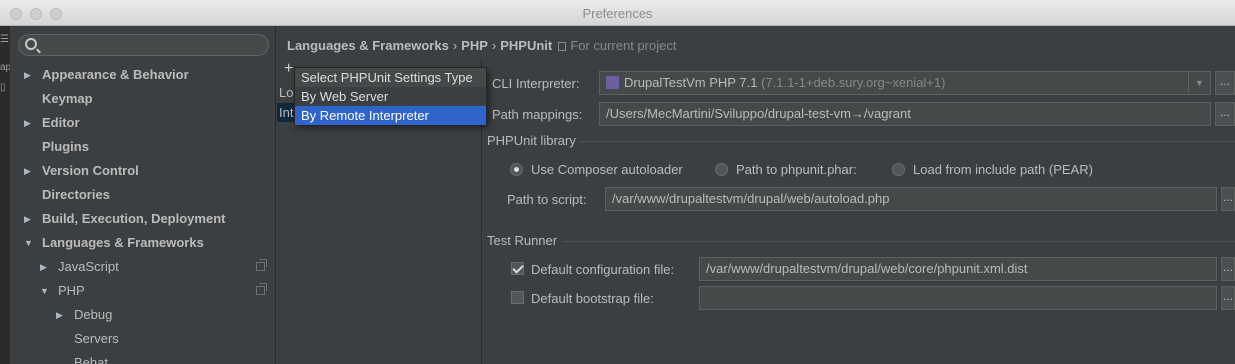  I want to click on sidebar-item-languages-frameworks: ▼ Languages & Frameworks, so click(143, 243).